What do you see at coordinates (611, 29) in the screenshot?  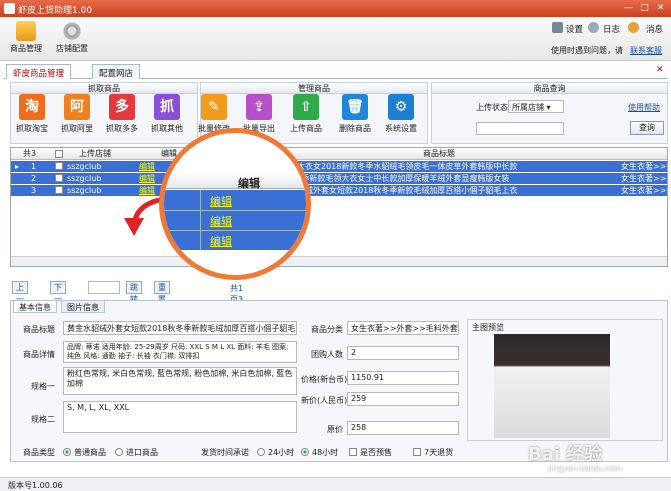 I see `log-link: 日志` at bounding box center [611, 29].